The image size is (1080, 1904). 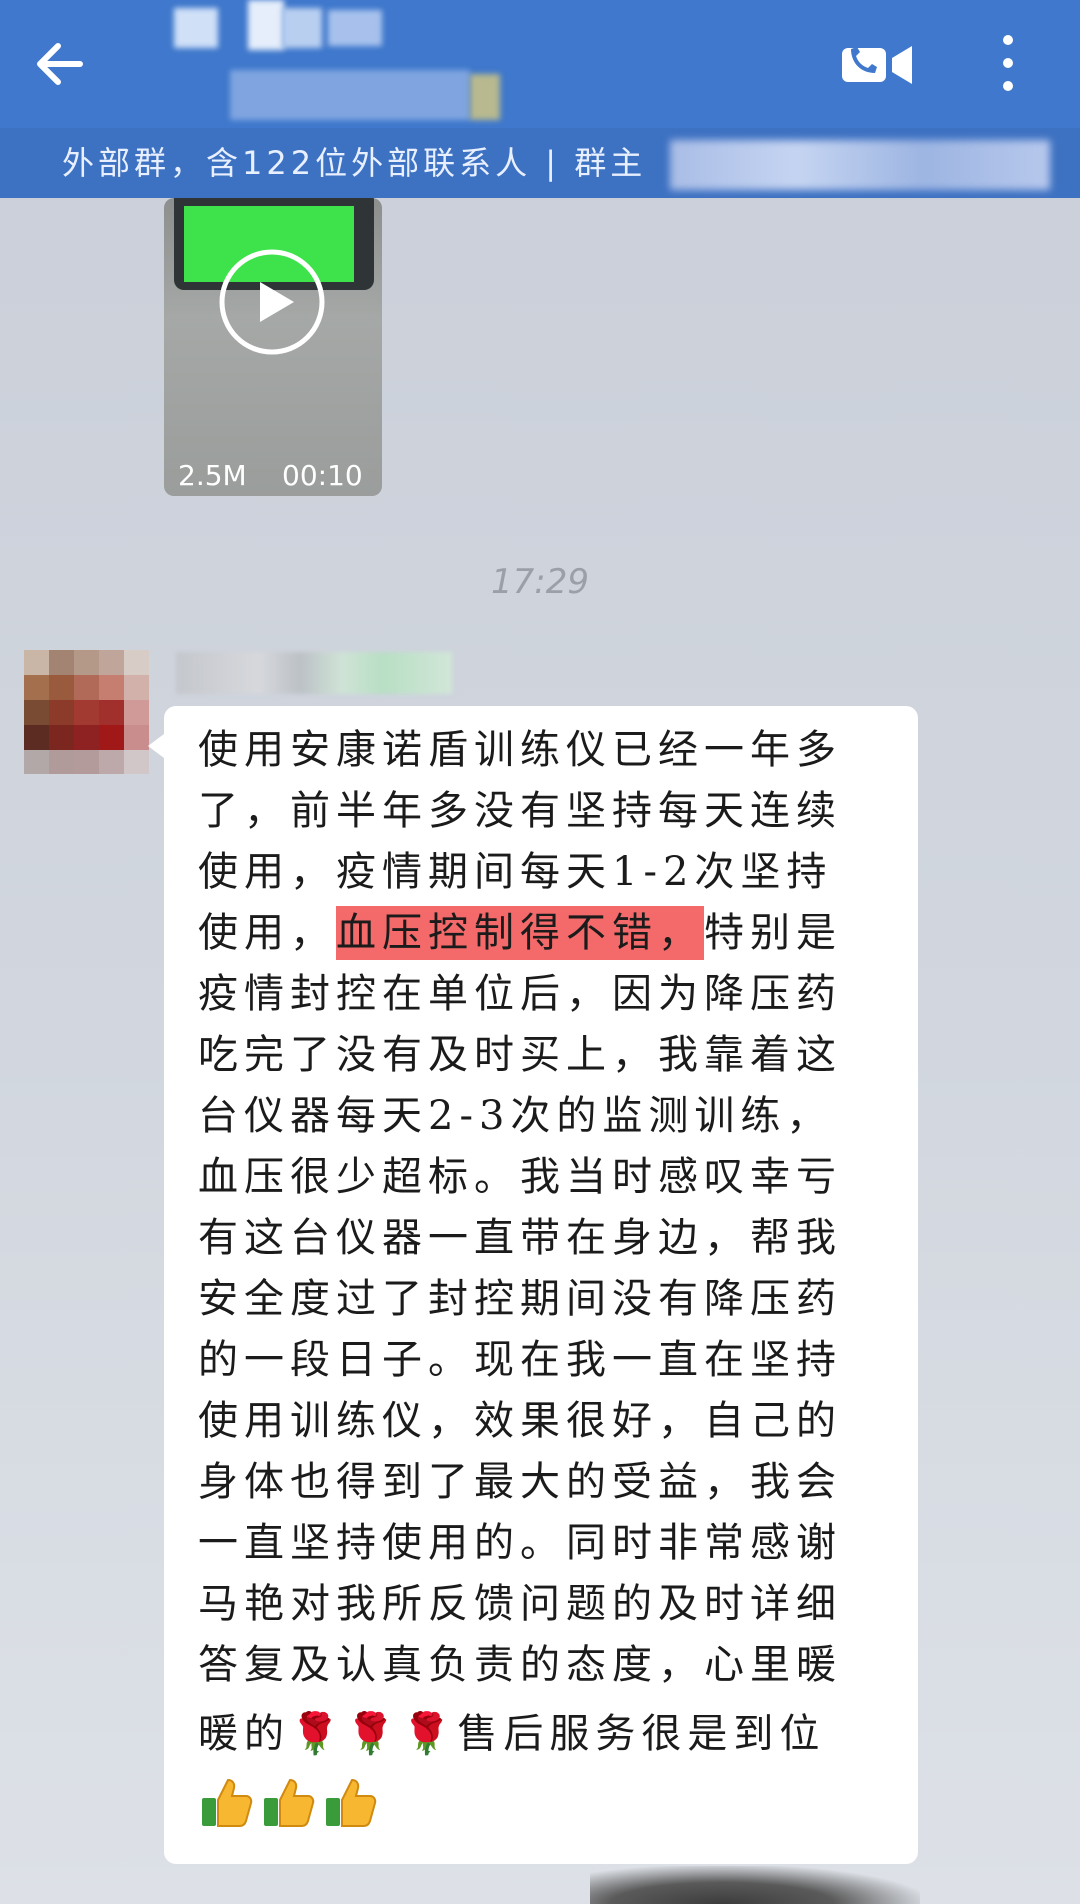 What do you see at coordinates (520, 1238) in the screenshot?
I see `message-line: 有这台仪器一直带在身边，帮我` at bounding box center [520, 1238].